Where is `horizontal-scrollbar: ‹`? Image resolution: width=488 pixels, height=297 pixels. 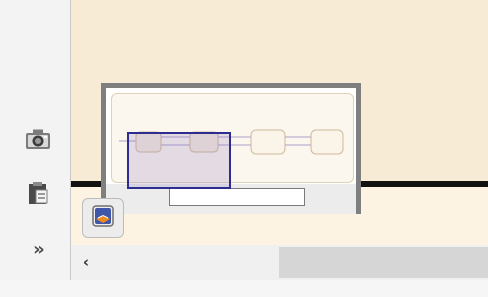
horizontal-scrollbar: ‹ is located at coordinates (279, 262).